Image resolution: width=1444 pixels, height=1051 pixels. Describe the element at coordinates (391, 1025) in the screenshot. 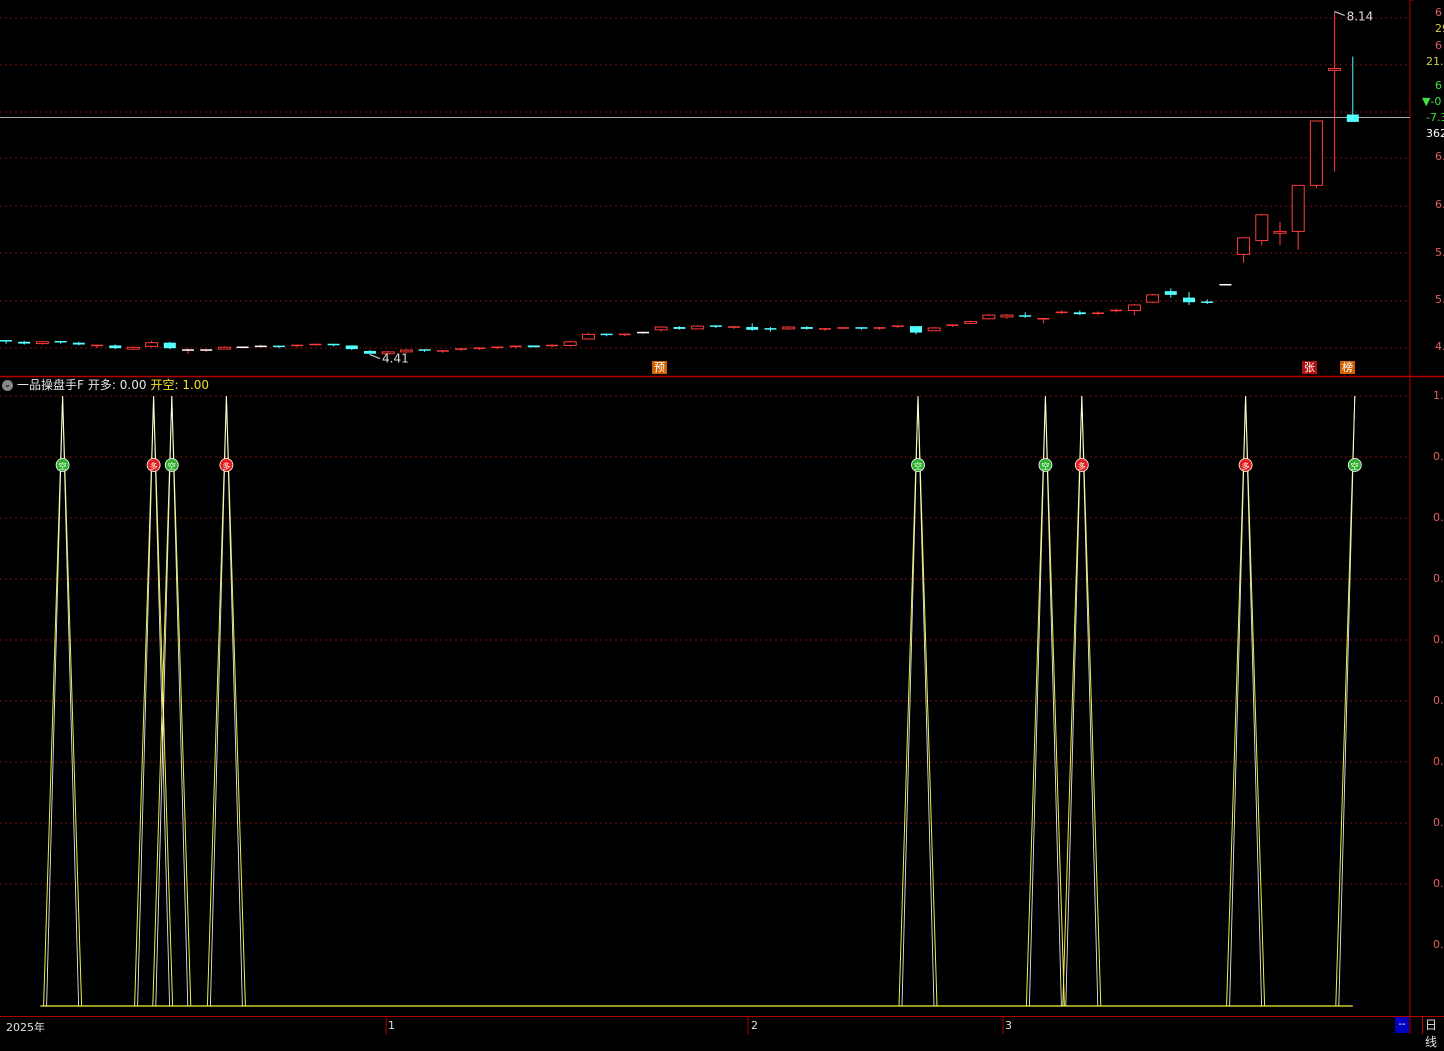

I see `time-axis-label: 1` at that location.